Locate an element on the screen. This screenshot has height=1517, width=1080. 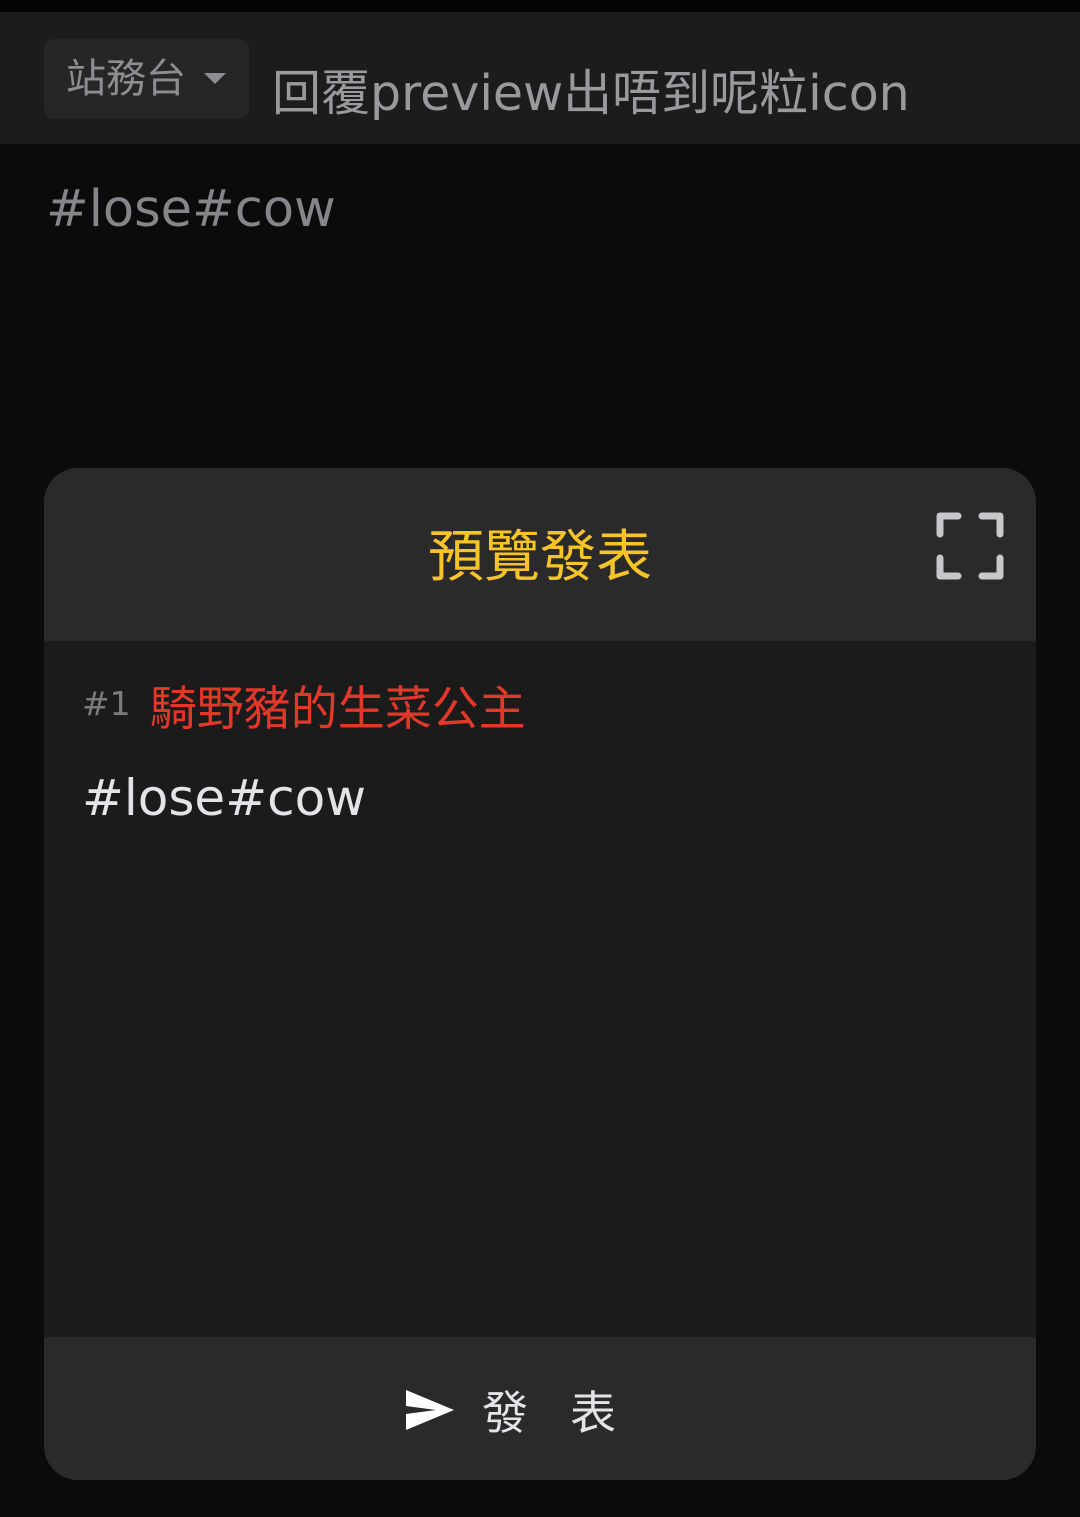
status-strip is located at coordinates (540, 6).